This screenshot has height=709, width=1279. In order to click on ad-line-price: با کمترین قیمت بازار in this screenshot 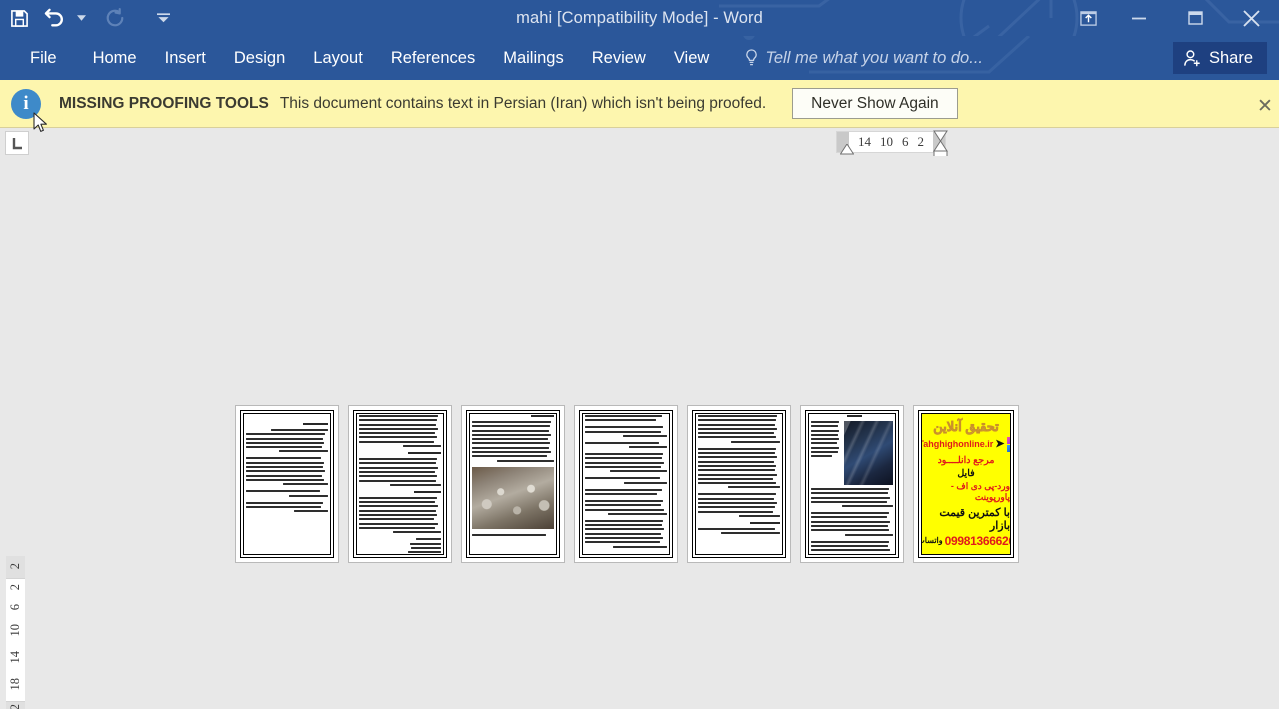, I will do `click(974, 519)`.